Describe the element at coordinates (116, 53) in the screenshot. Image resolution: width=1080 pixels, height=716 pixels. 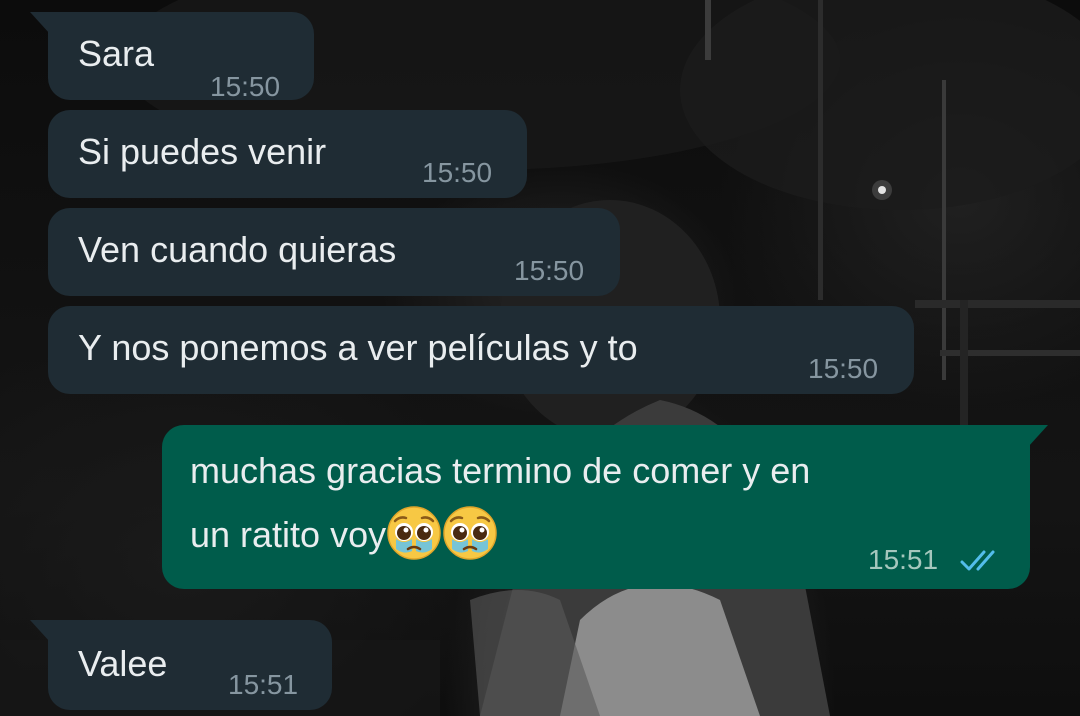
I see `message-text: Sara` at that location.